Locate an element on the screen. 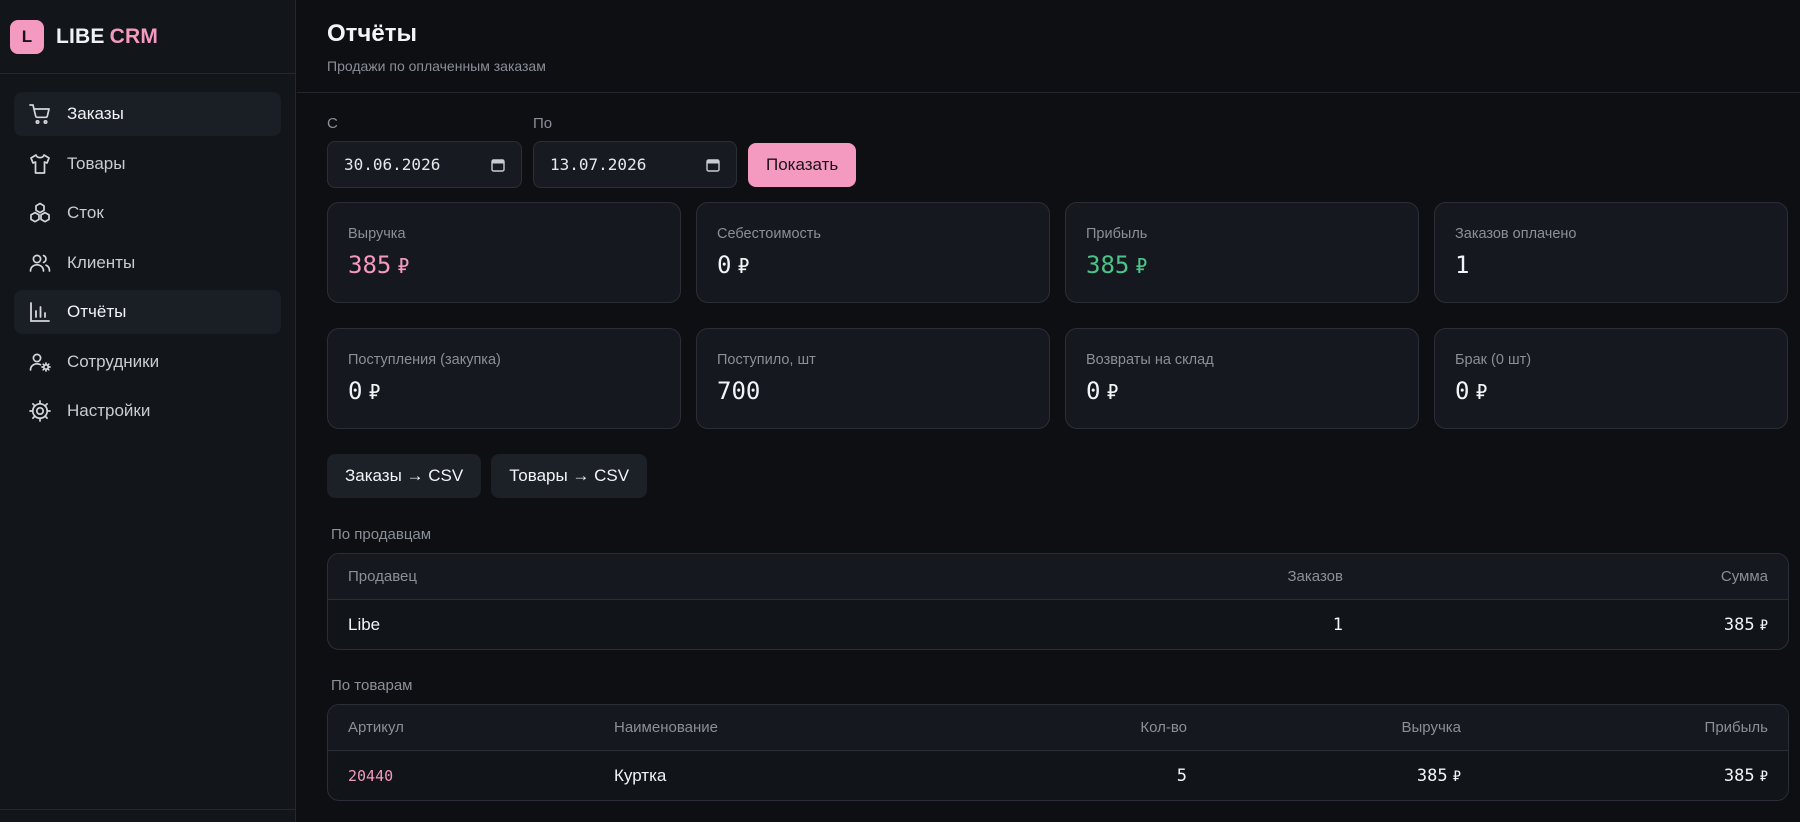  date-to-input: 13.07.2026 is located at coordinates (635, 164).